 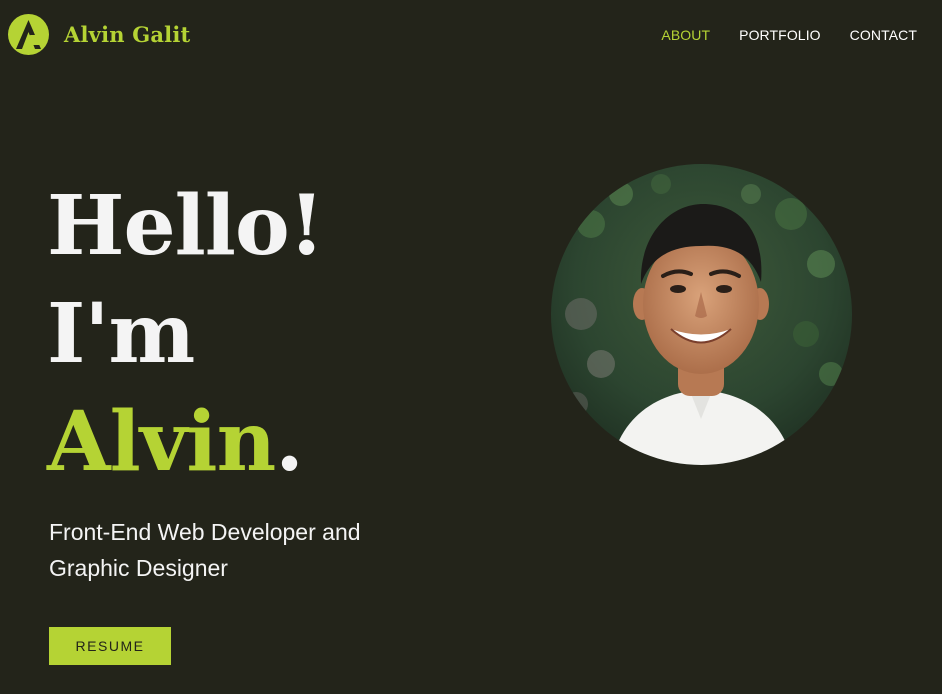 I want to click on nav-about: ABOUT, so click(x=685, y=35).